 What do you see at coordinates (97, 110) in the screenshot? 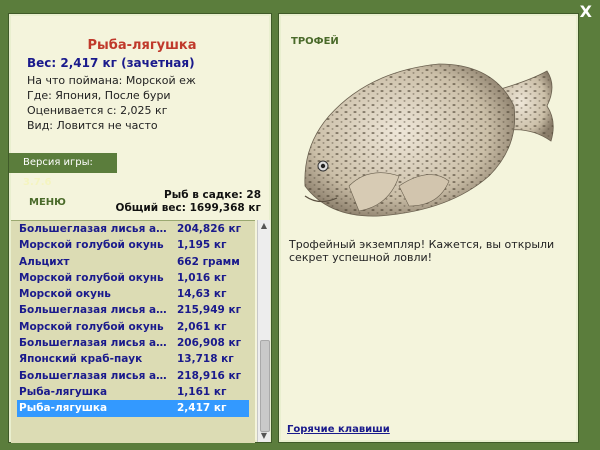
I see `valued-info: Оценивается с: 2,025 кг` at bounding box center [97, 110].